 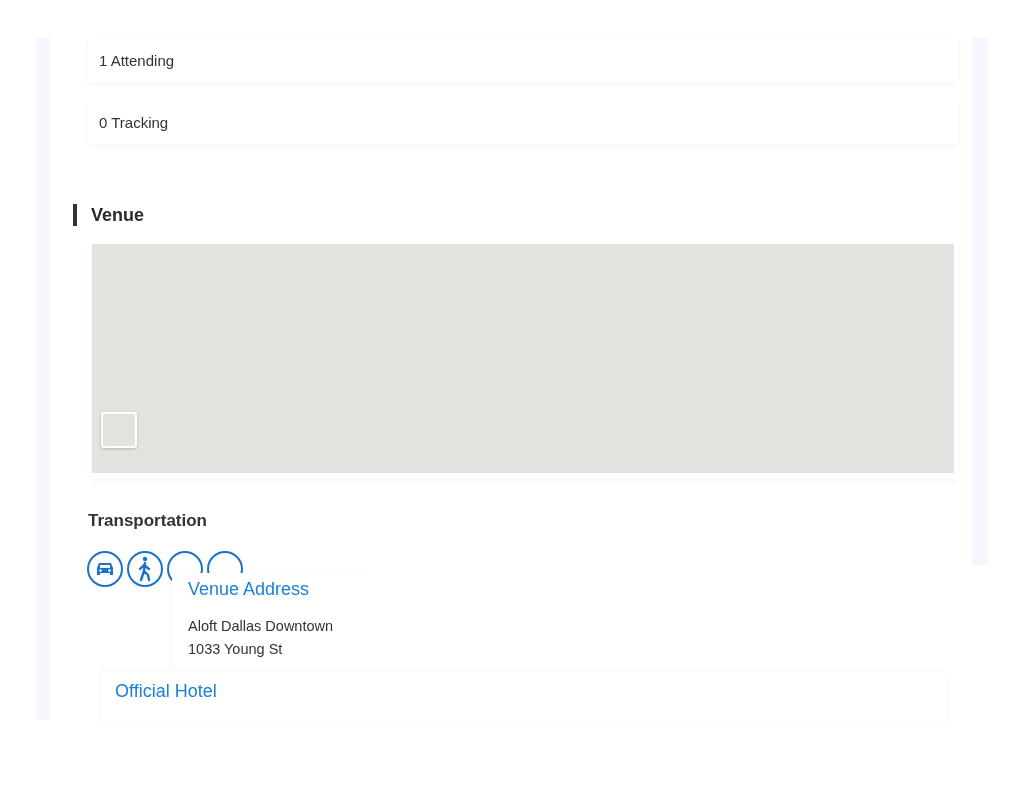 I want to click on stat-card: 1 Attending, so click(x=523, y=60).